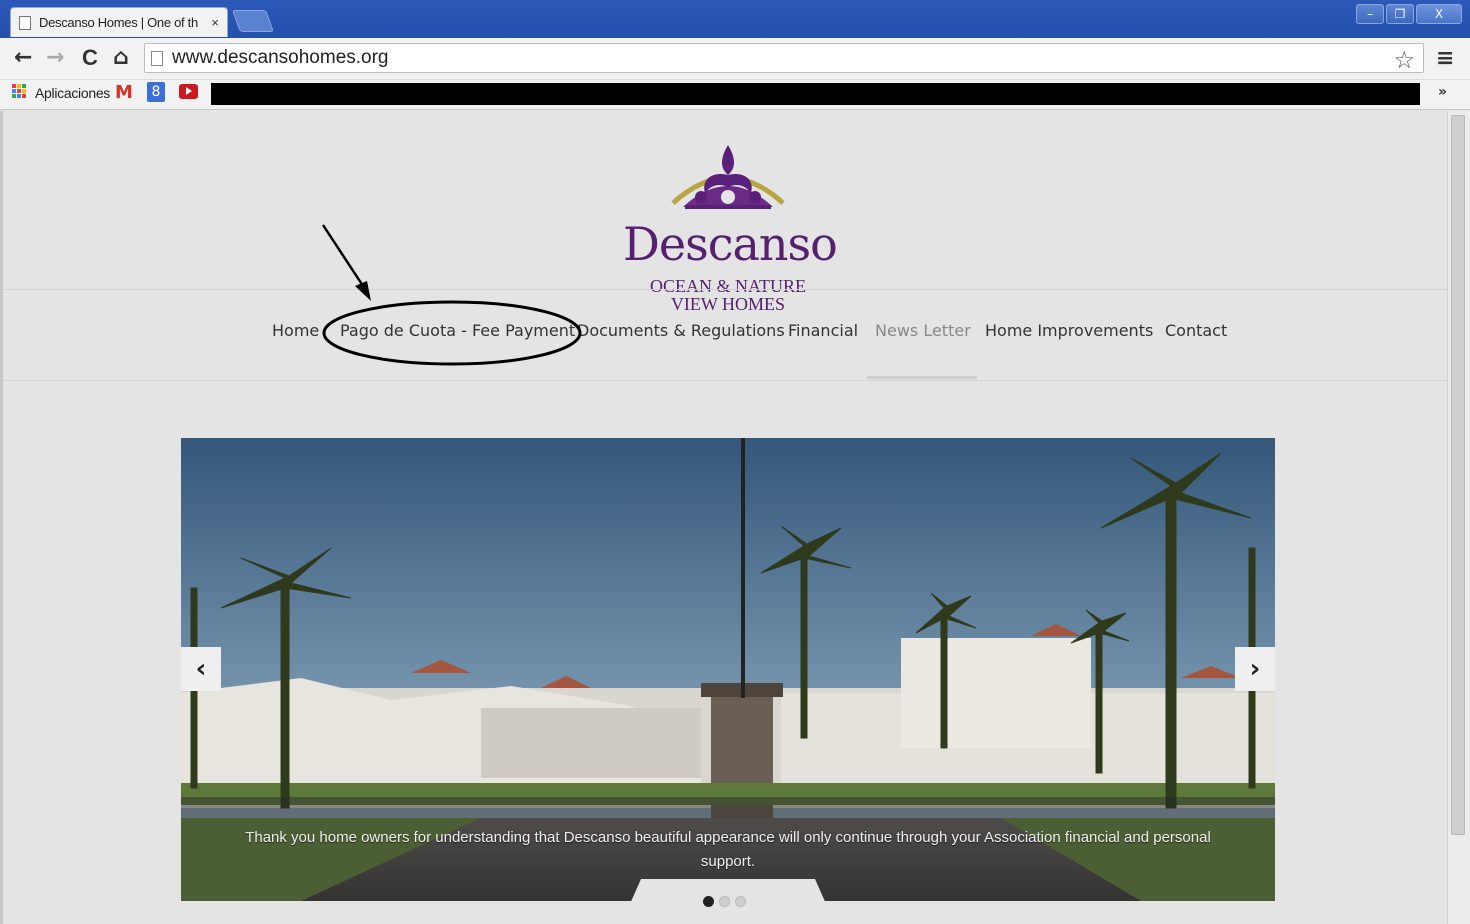 The width and height of the screenshot is (1470, 924). Describe the element at coordinates (784, 58) in the screenshot. I see `address-bar: www.descansohomes.org ☆` at that location.